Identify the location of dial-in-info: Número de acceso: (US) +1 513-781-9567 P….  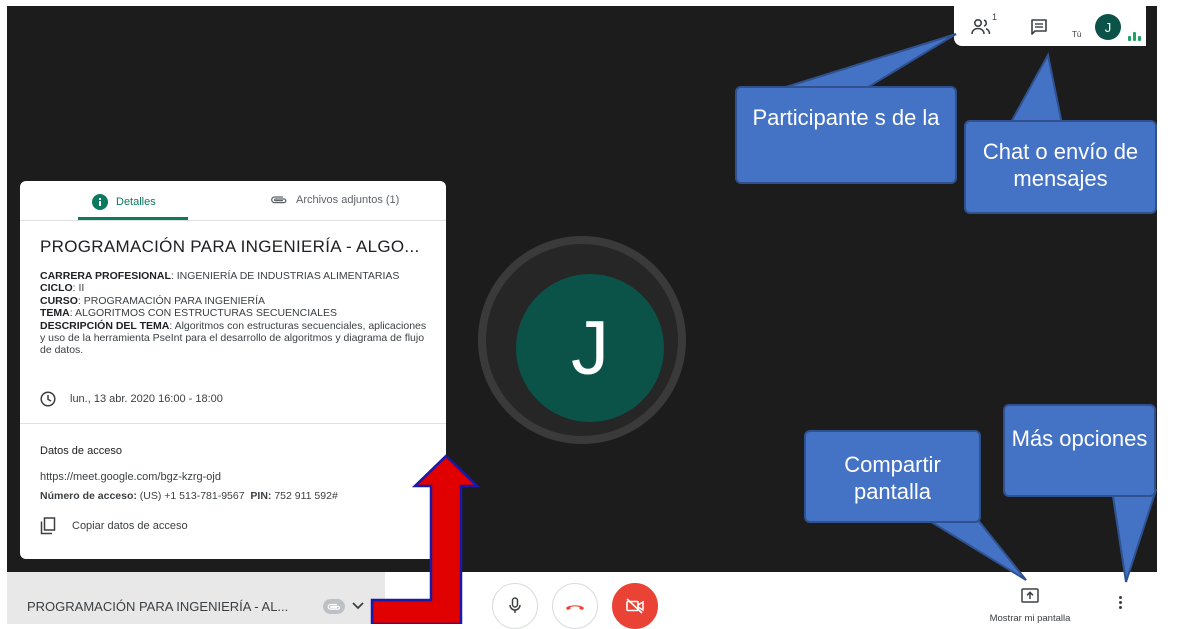
(189, 496).